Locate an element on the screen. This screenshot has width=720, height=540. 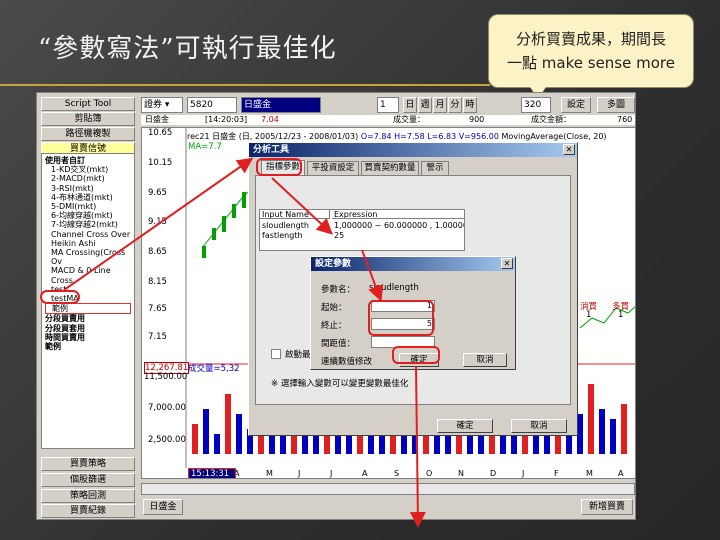
sidebar-btn-backtest: 策略回測 is located at coordinates (88, 496).